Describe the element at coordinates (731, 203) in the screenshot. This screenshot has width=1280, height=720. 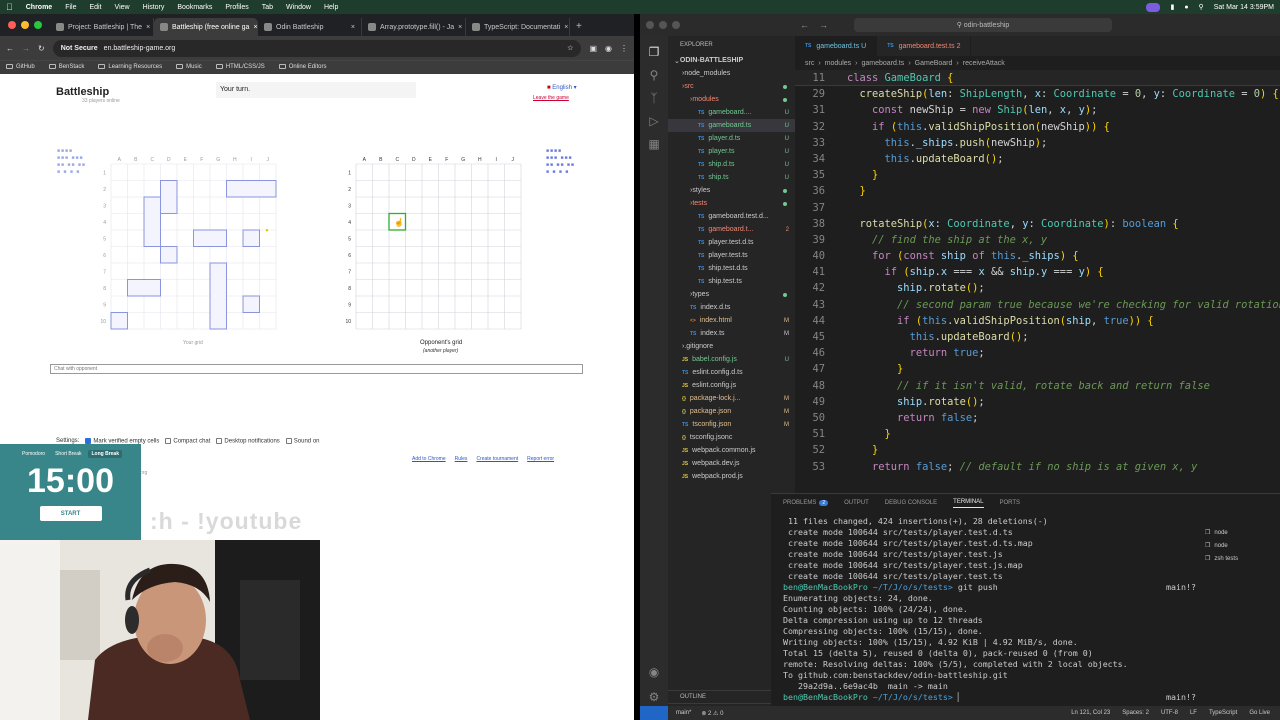
I see `tree-item: › tests` at that location.